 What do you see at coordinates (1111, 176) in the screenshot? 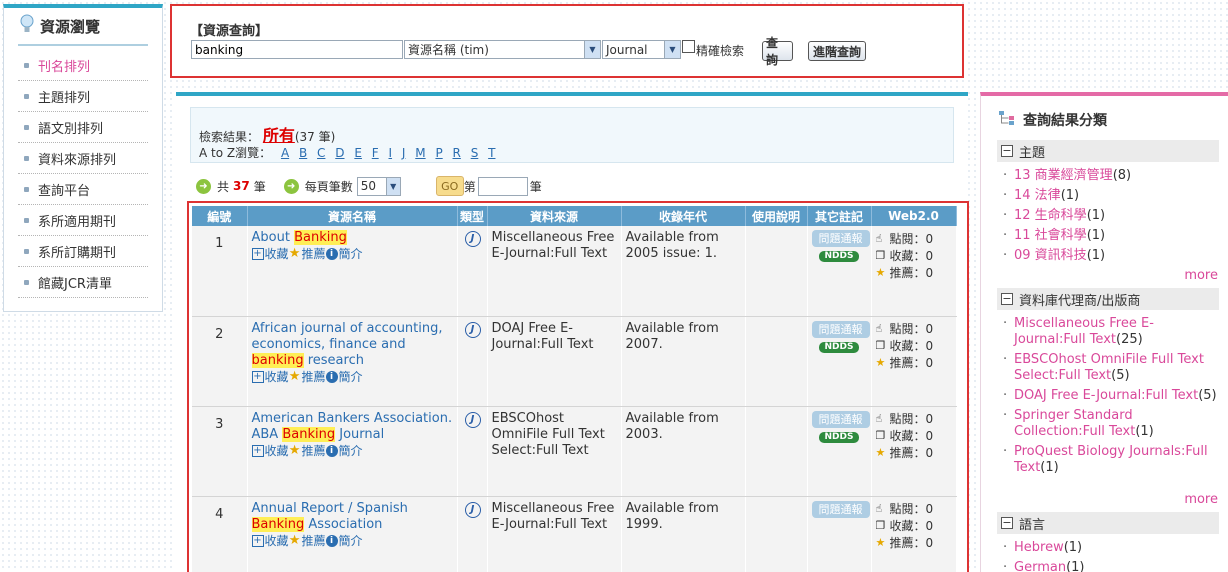
I see `facet-item: 13 商業經濟管理(8)` at bounding box center [1111, 176].